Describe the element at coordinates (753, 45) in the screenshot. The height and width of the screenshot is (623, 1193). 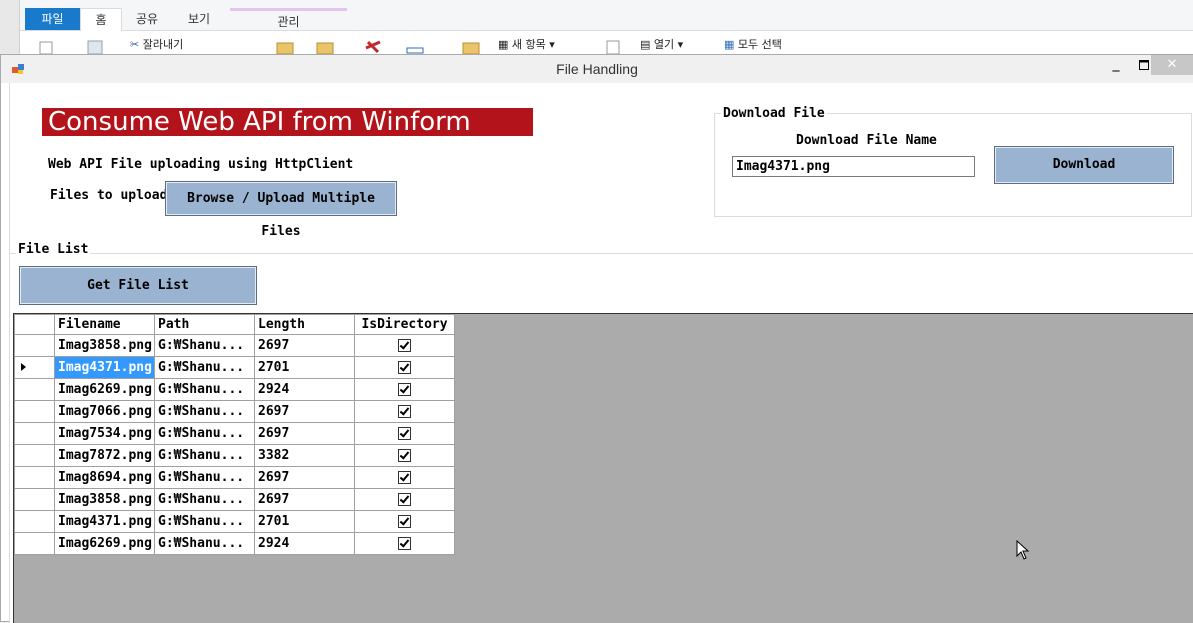
I see `ribbon-select-all: ▦ 모두 선택` at that location.